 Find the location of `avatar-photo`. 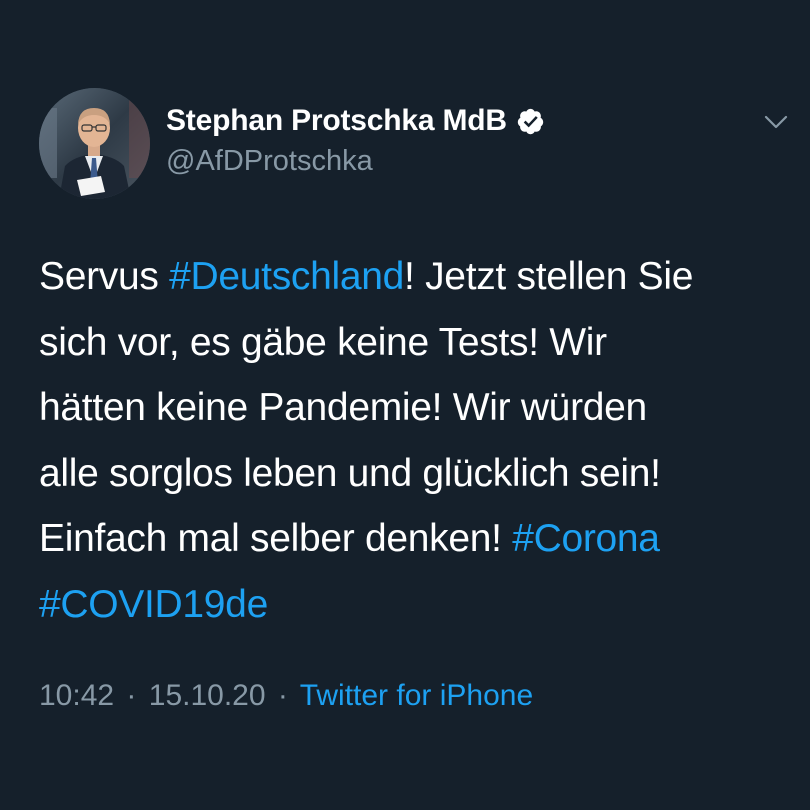

avatar-photo is located at coordinates (94, 143).